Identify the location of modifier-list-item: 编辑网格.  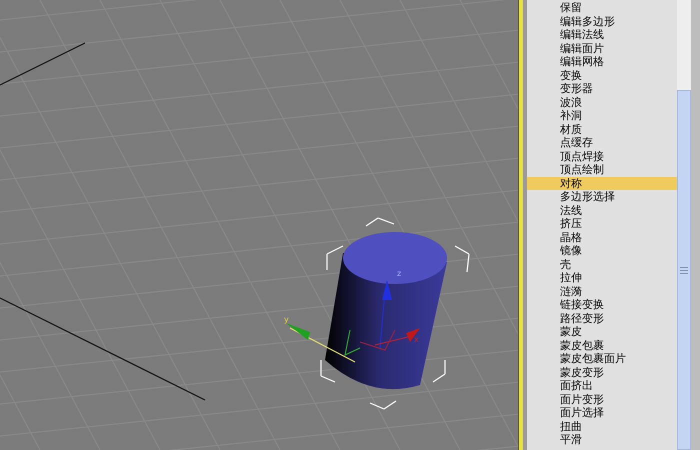
(602, 61).